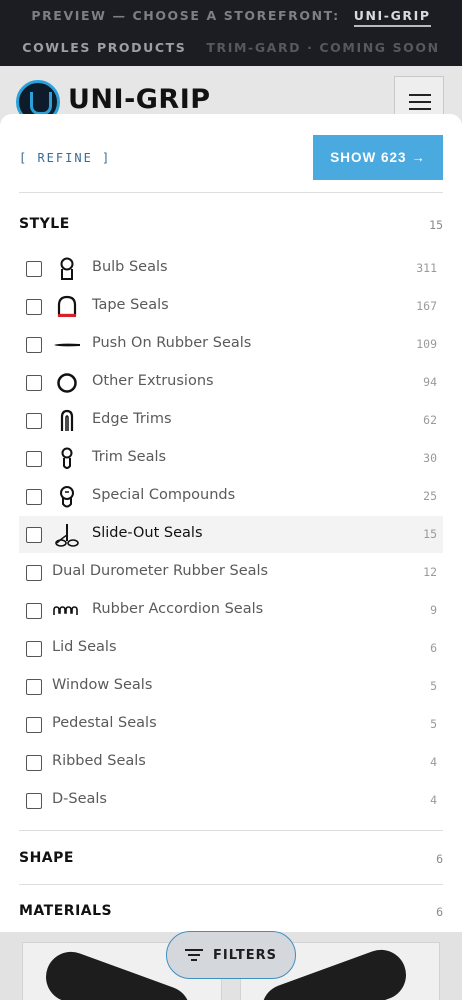  I want to click on style-section-header: STYLE 15, so click(231, 226).